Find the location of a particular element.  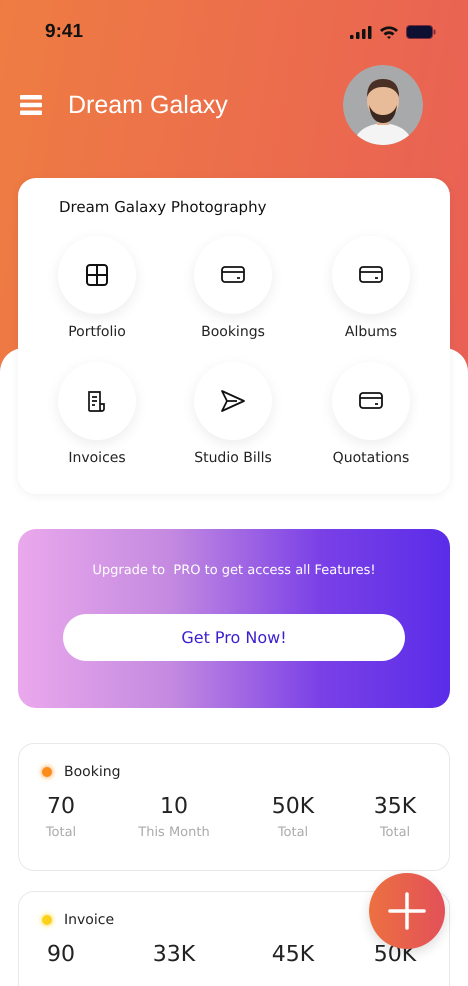

shortcut-label: Quotations is located at coordinates (371, 458).